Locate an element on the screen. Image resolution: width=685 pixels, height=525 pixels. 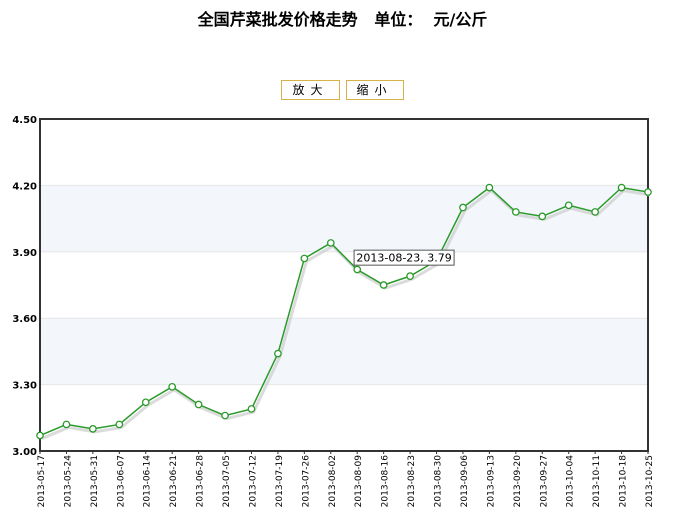
x-tick-label: 2013-09-06 is located at coordinates (465, 481).